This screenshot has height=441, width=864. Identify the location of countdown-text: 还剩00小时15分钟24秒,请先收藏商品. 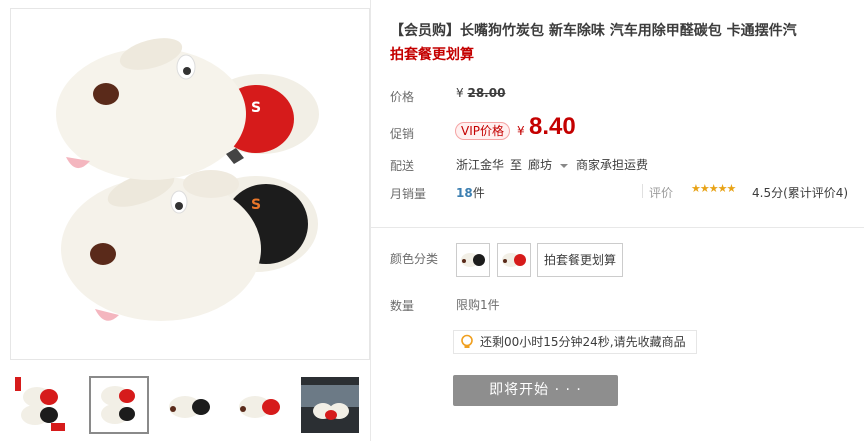
(583, 342).